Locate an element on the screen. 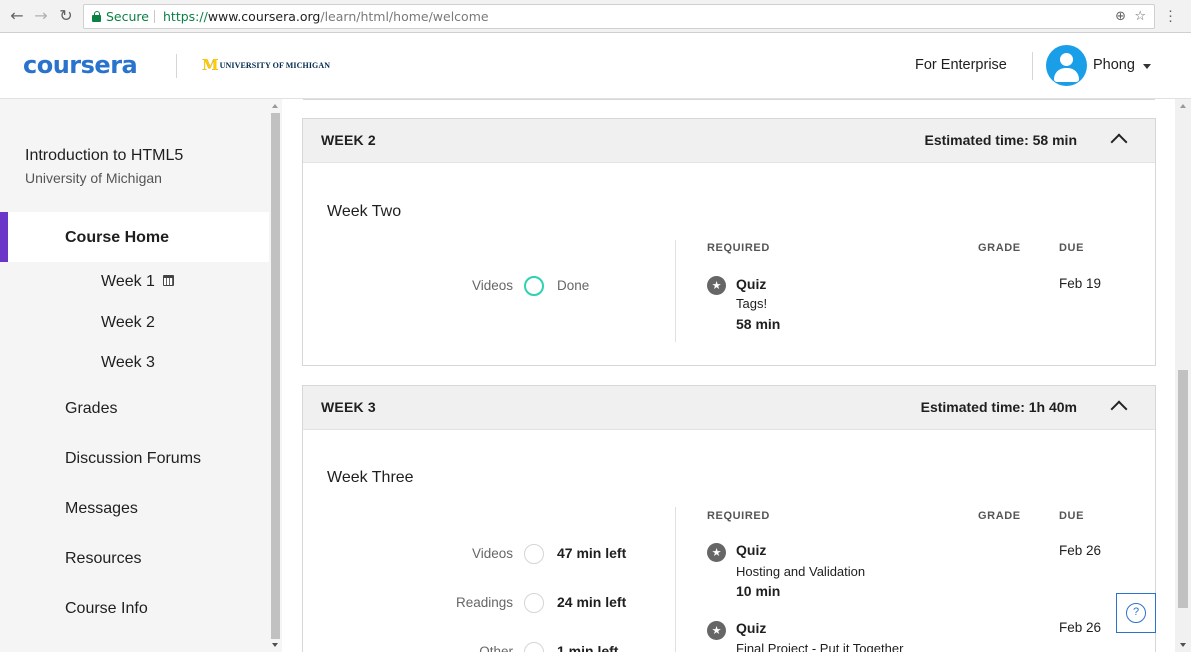 The height and width of the screenshot is (652, 1191). quiz-link: Hosting and Validation is located at coordinates (800, 571).